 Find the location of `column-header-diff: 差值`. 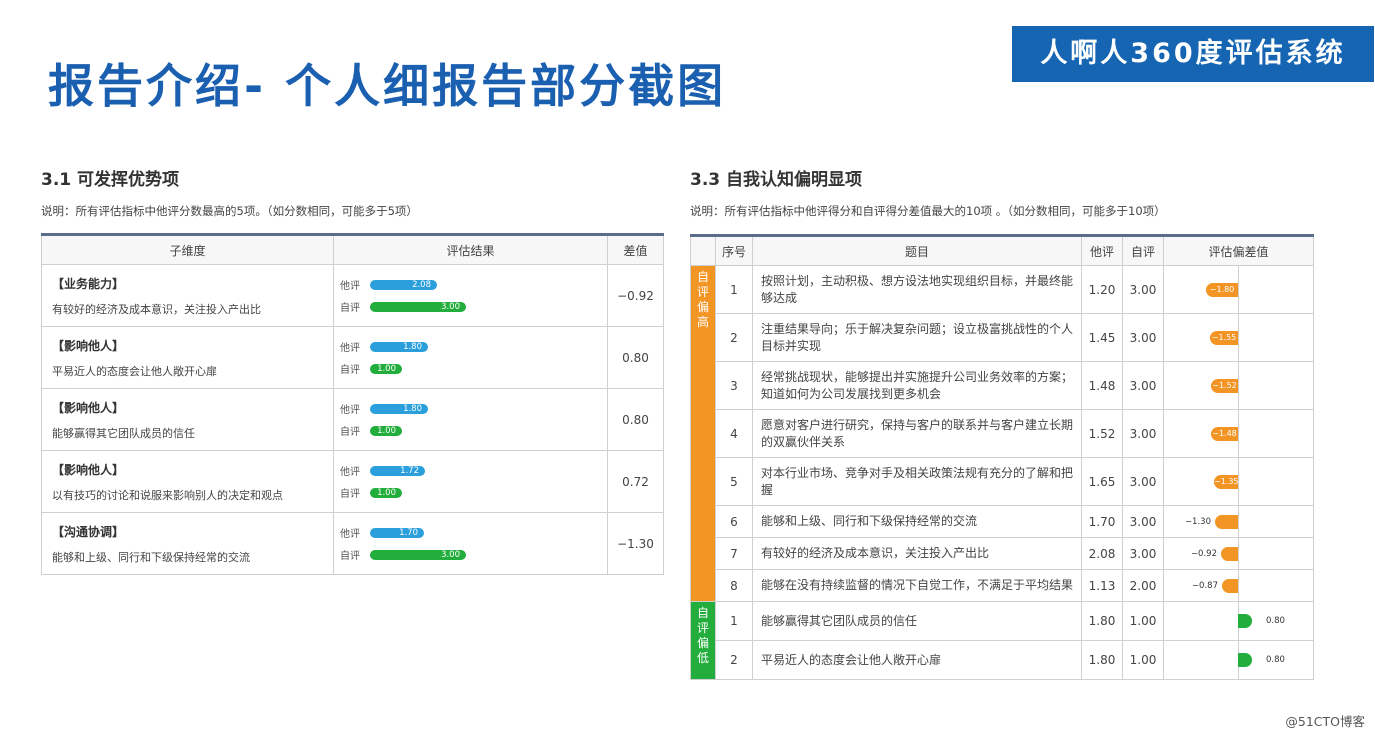

column-header-diff: 差值 is located at coordinates (635, 249).